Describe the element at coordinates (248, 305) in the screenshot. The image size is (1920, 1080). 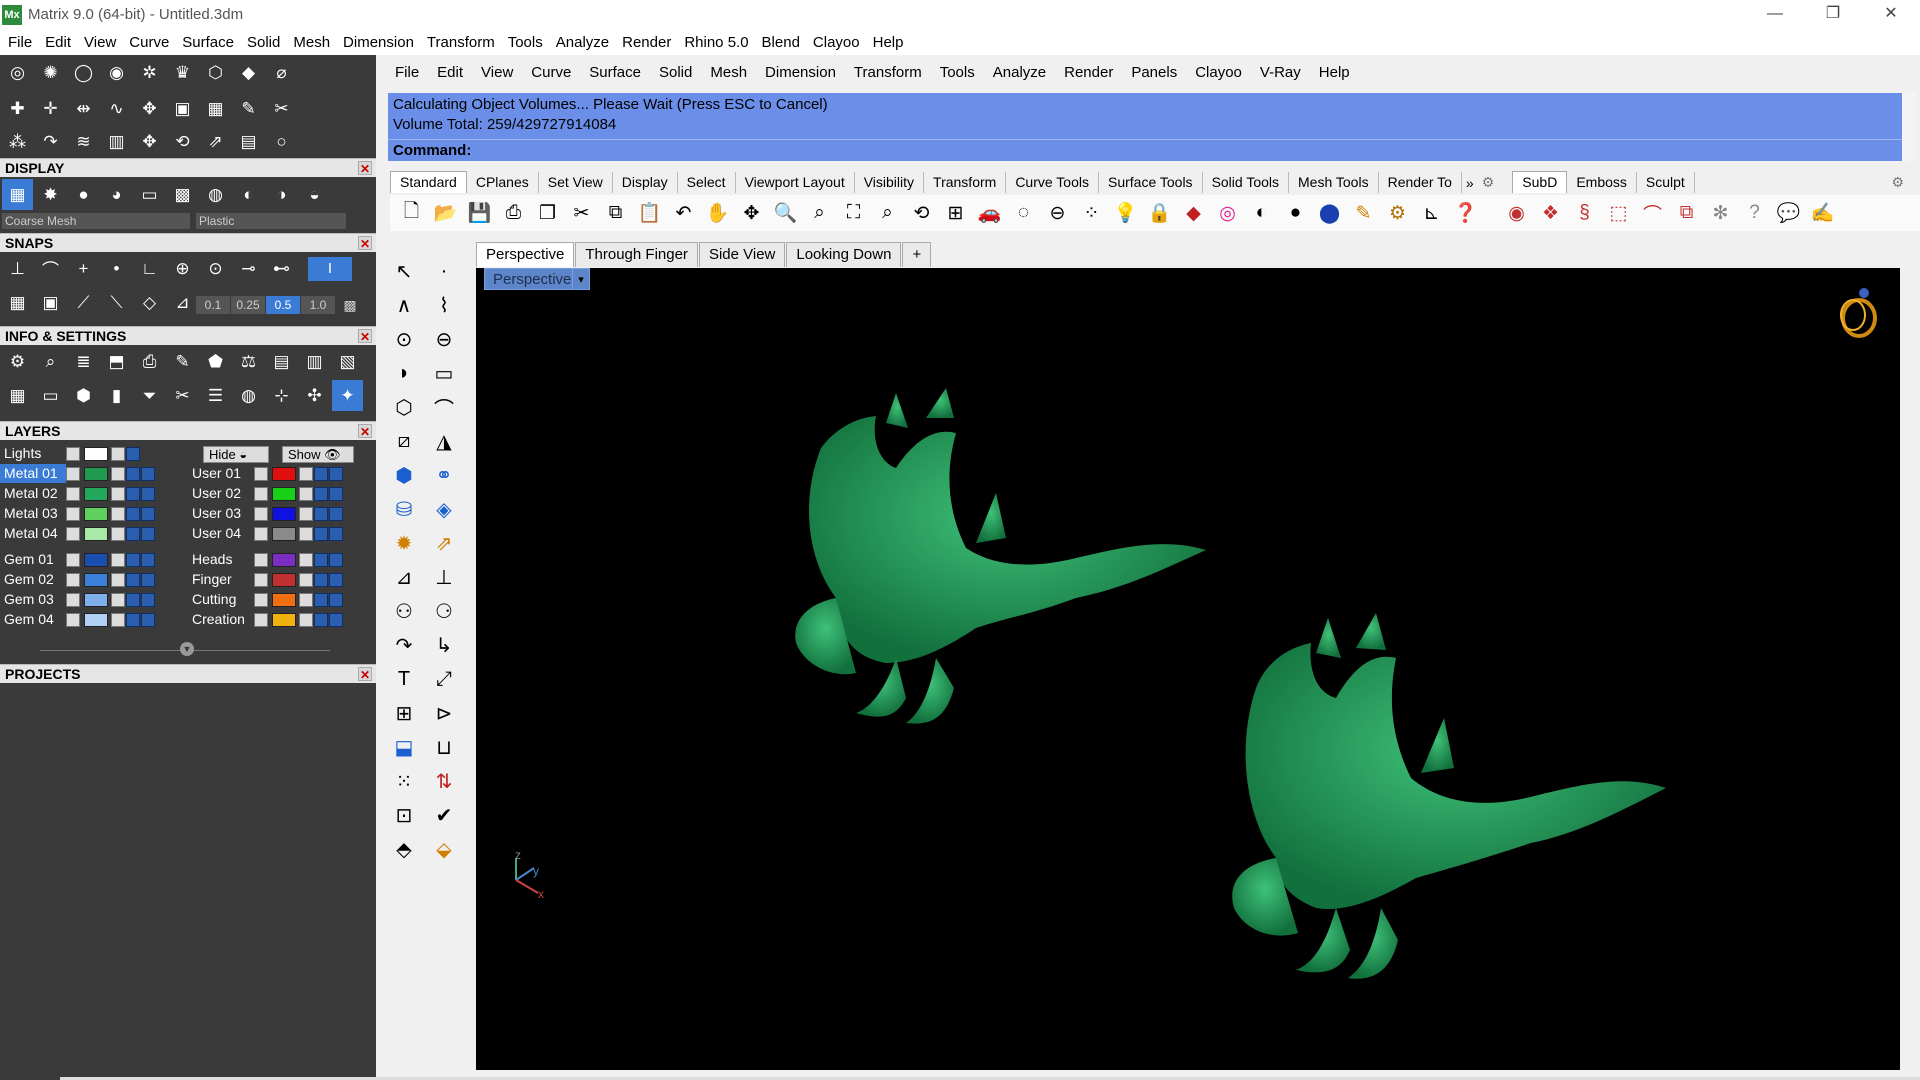
I see `grid-step-option: 0.25` at that location.